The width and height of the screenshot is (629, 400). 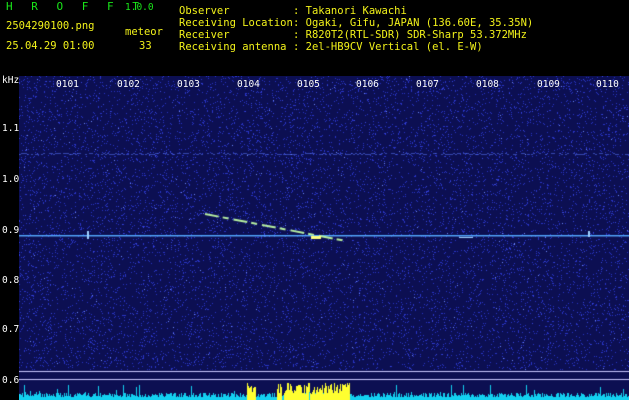 What do you see at coordinates (204, 11) in the screenshot?
I see `info-label-observer: Observer` at bounding box center [204, 11].